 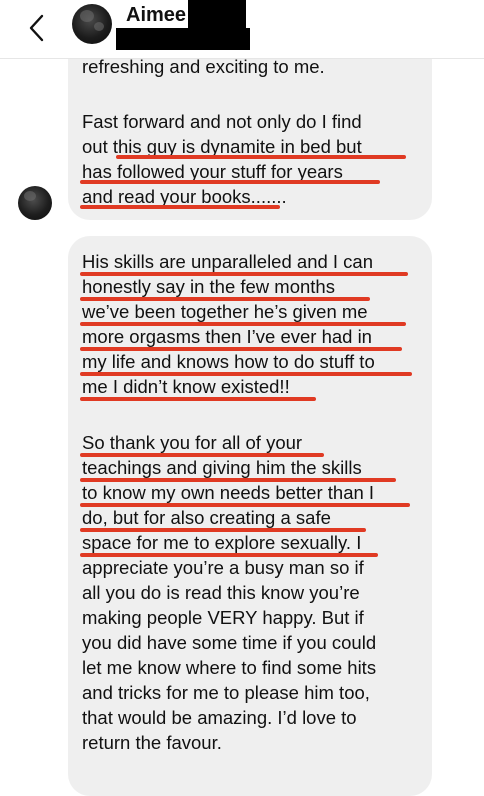 What do you see at coordinates (183, 39) in the screenshot?
I see `redaction-bar` at bounding box center [183, 39].